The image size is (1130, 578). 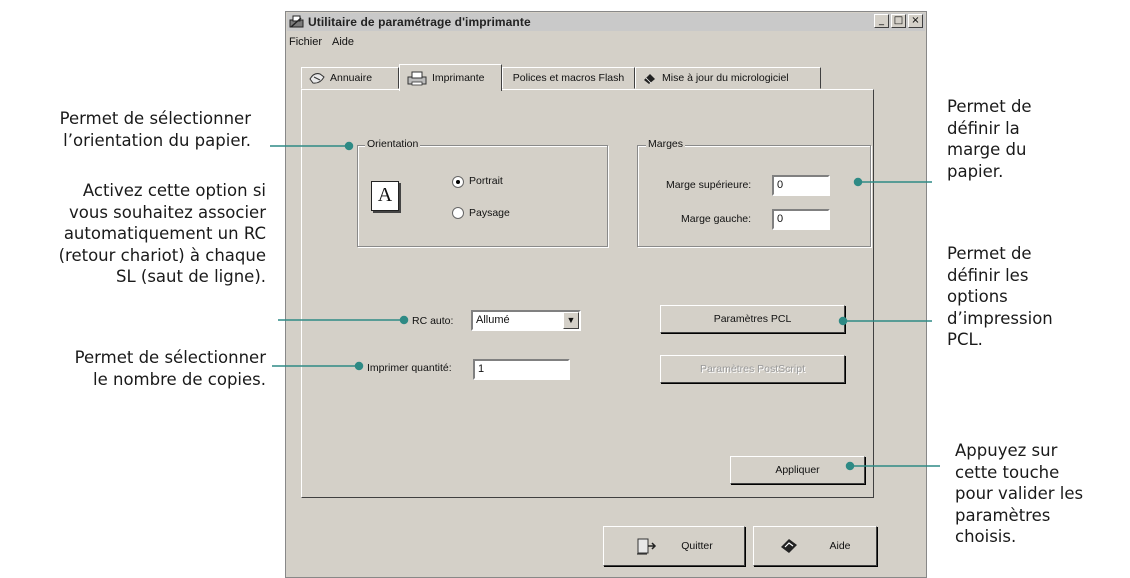 I want to click on callout-dot-margins, so click(x=858, y=182).